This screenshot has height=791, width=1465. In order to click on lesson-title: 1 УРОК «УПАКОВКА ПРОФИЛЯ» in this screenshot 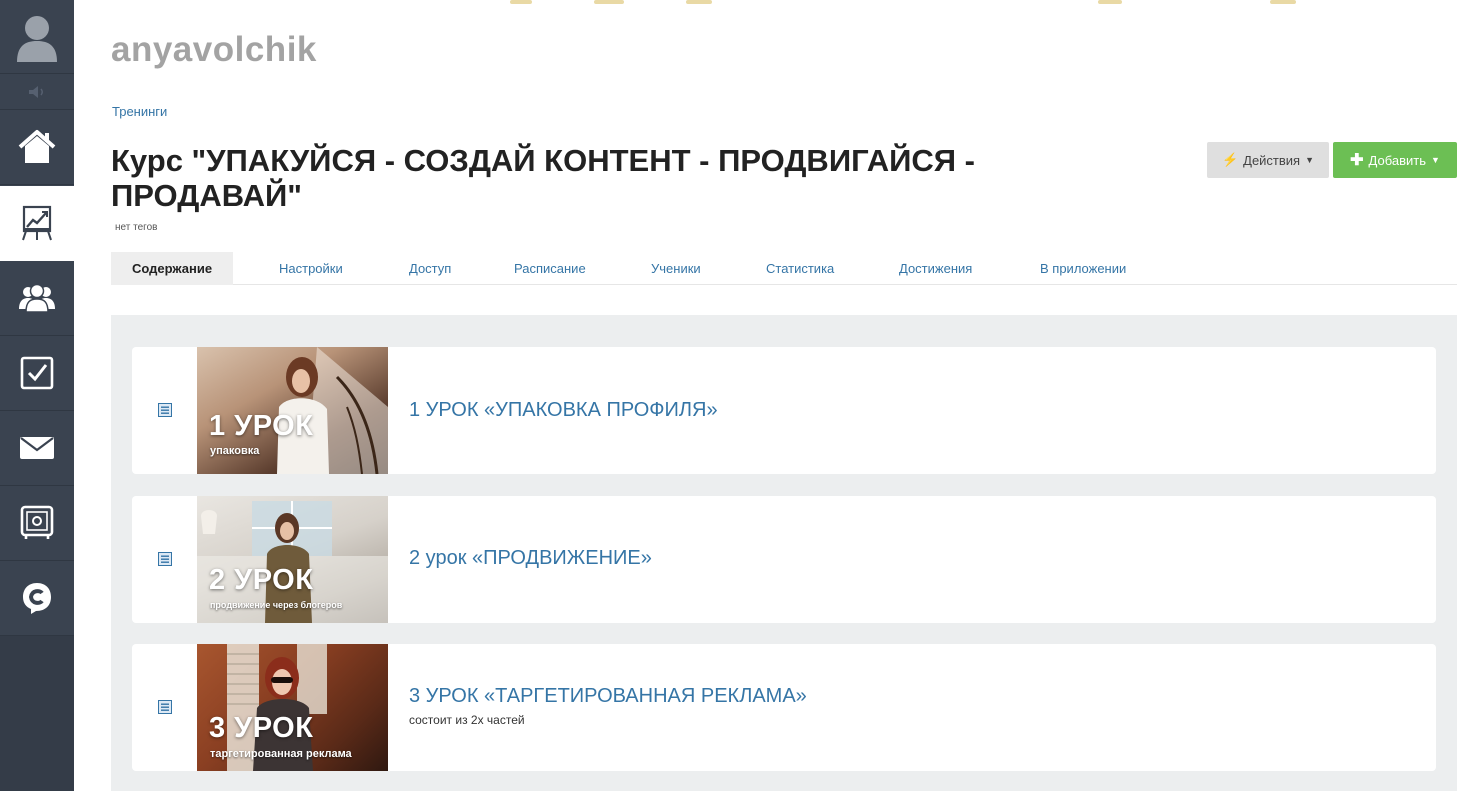, I will do `click(563, 410)`.